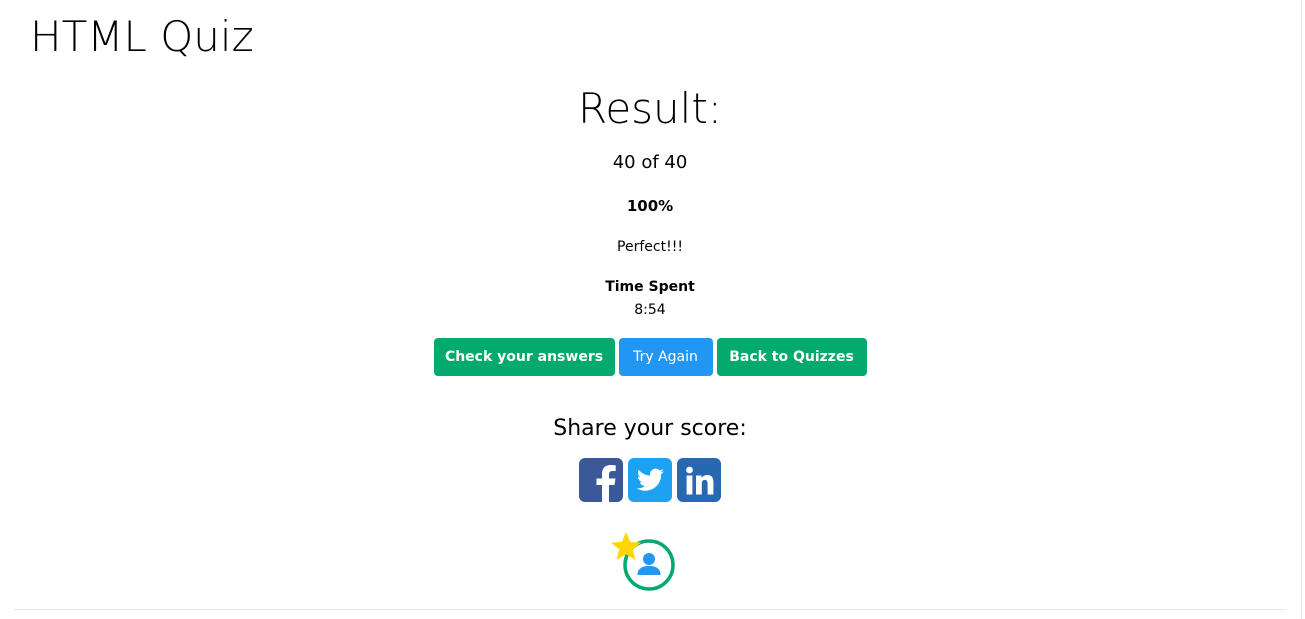  I want to click on linkedin-icon, so click(699, 480).